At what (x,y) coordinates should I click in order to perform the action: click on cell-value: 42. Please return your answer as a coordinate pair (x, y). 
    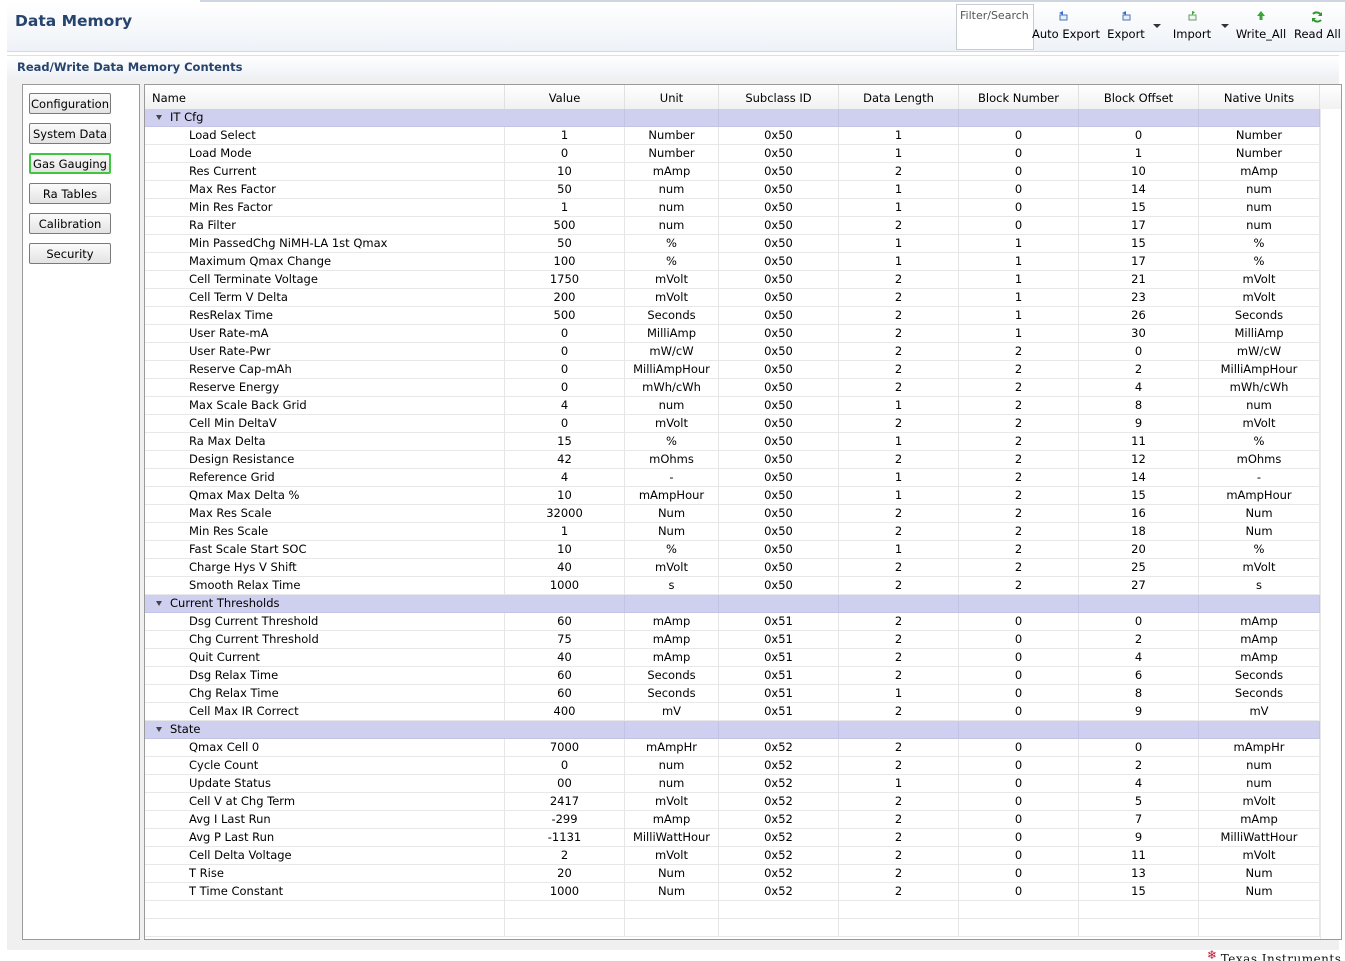
    Looking at the image, I should click on (565, 459).